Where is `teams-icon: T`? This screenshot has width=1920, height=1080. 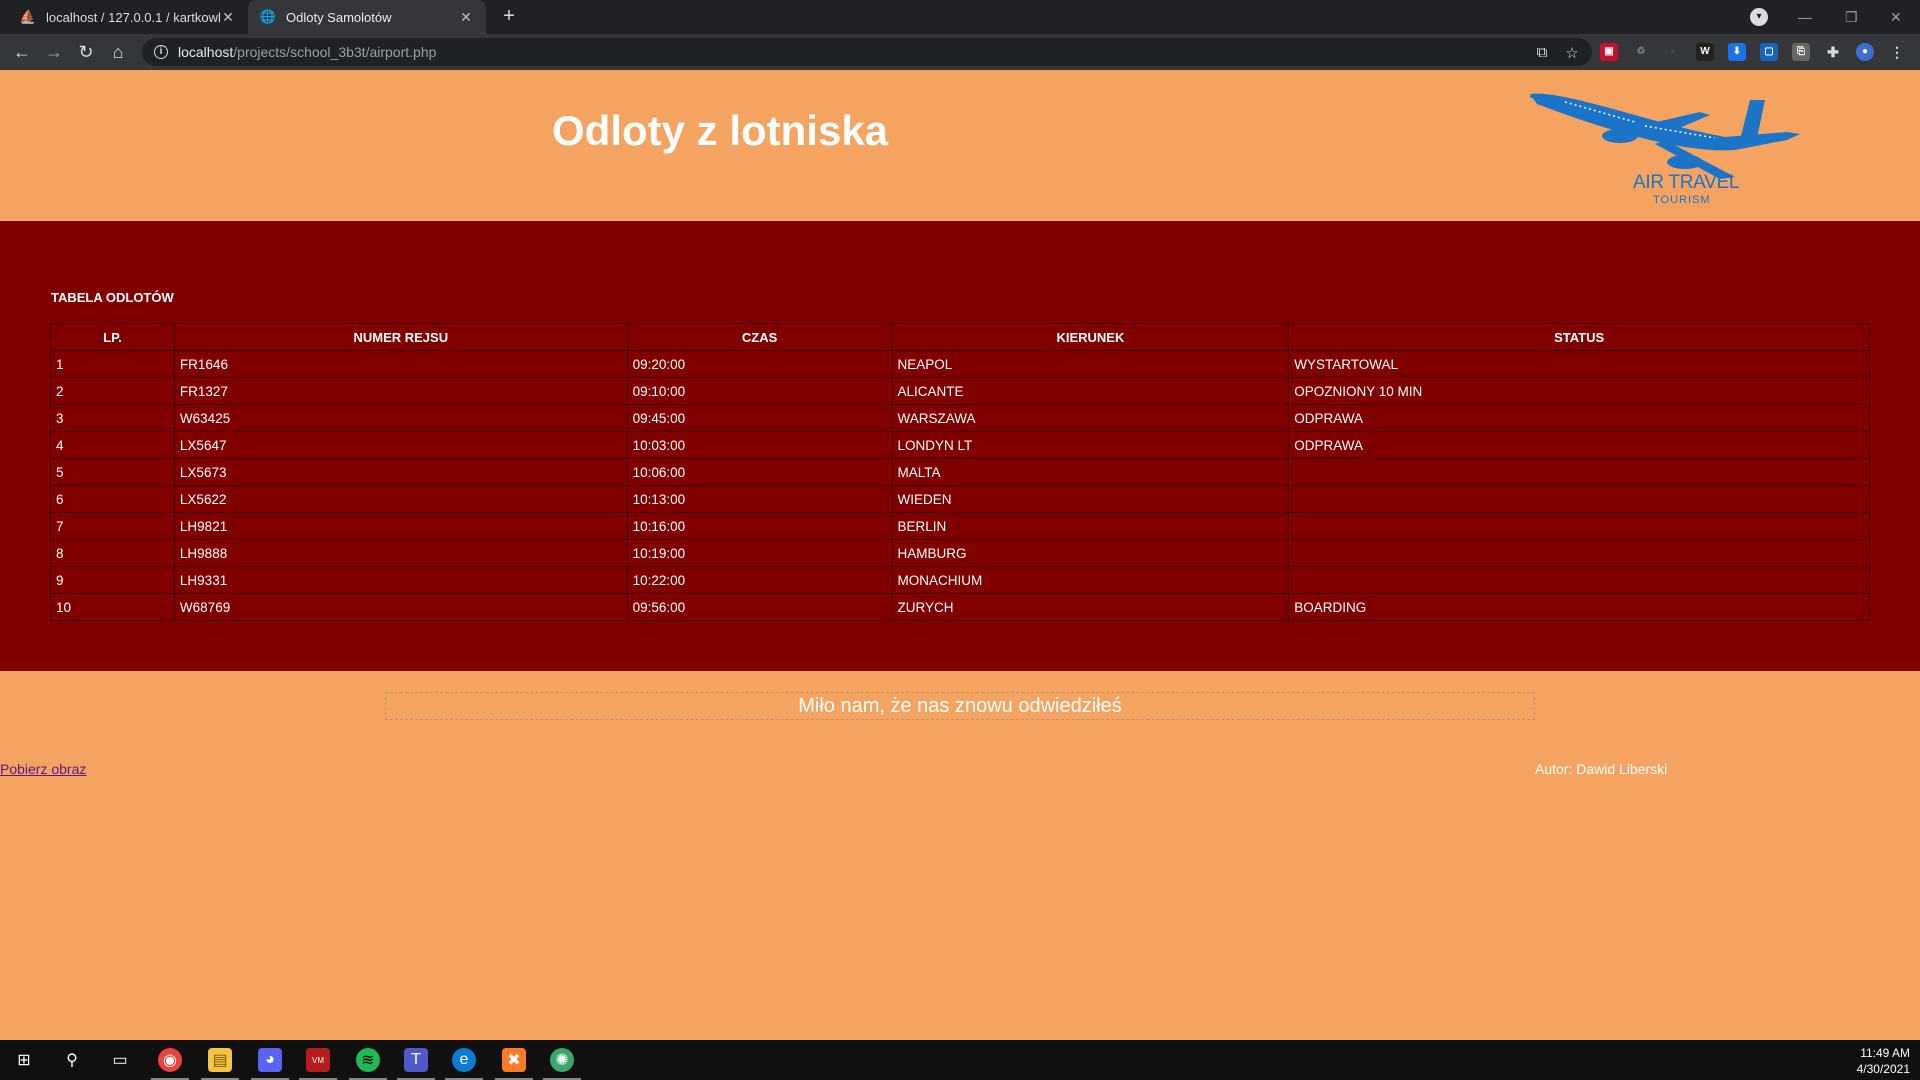 teams-icon: T is located at coordinates (416, 1060).